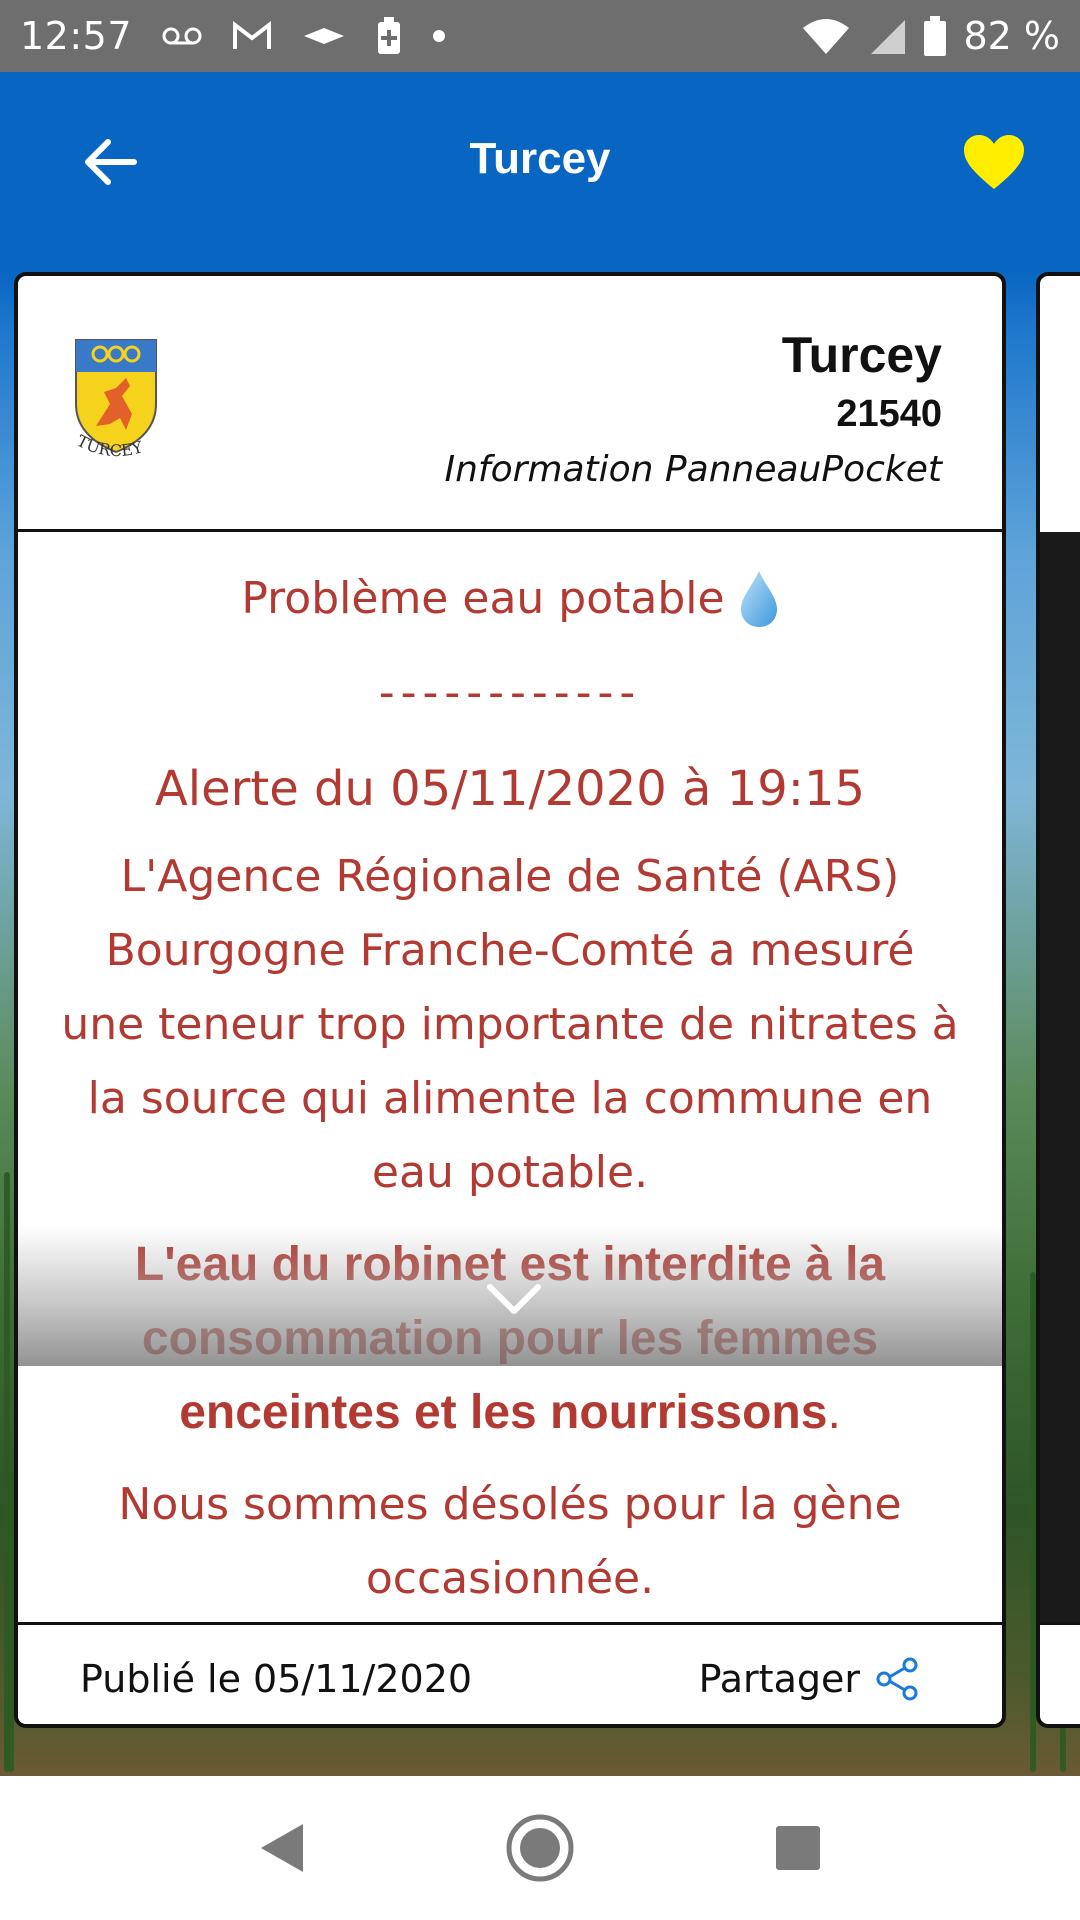 The width and height of the screenshot is (1080, 1920). What do you see at coordinates (76, 36) in the screenshot?
I see `status-time: 12:57` at bounding box center [76, 36].